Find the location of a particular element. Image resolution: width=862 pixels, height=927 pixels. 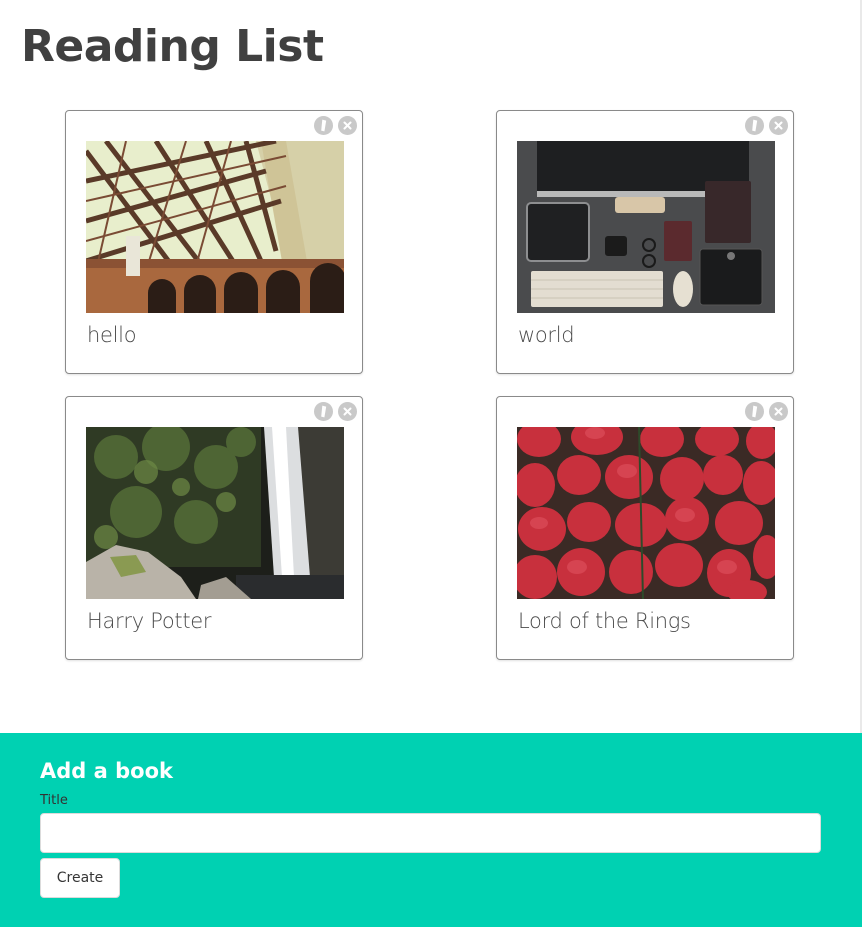

book-card: world is located at coordinates (645, 242).